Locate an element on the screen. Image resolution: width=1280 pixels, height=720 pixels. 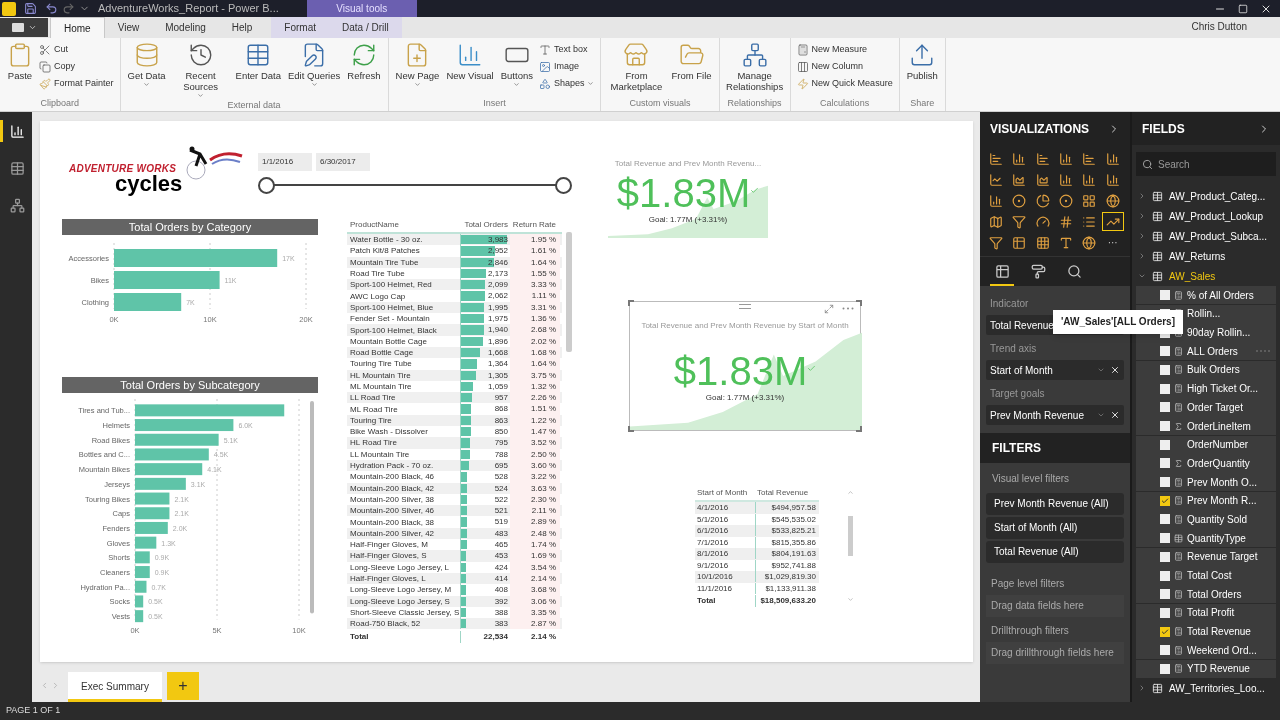
table-cell-text: Half-Finger Gloves, L is located at coordinates (388, 579).